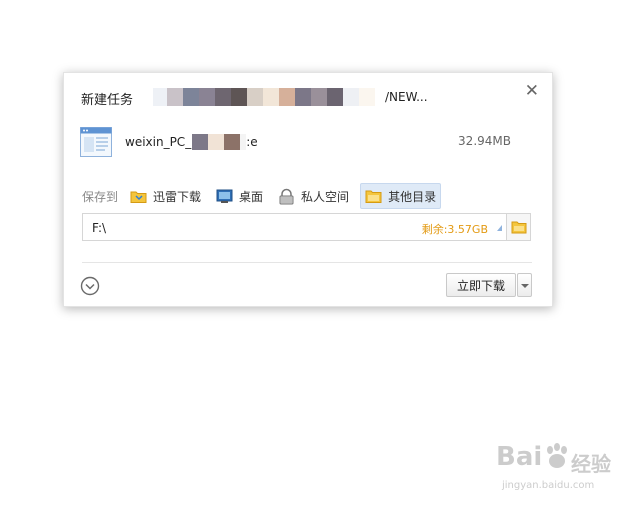 The image size is (644, 516). I want to click on location-private-space: 私人空间, so click(313, 196).